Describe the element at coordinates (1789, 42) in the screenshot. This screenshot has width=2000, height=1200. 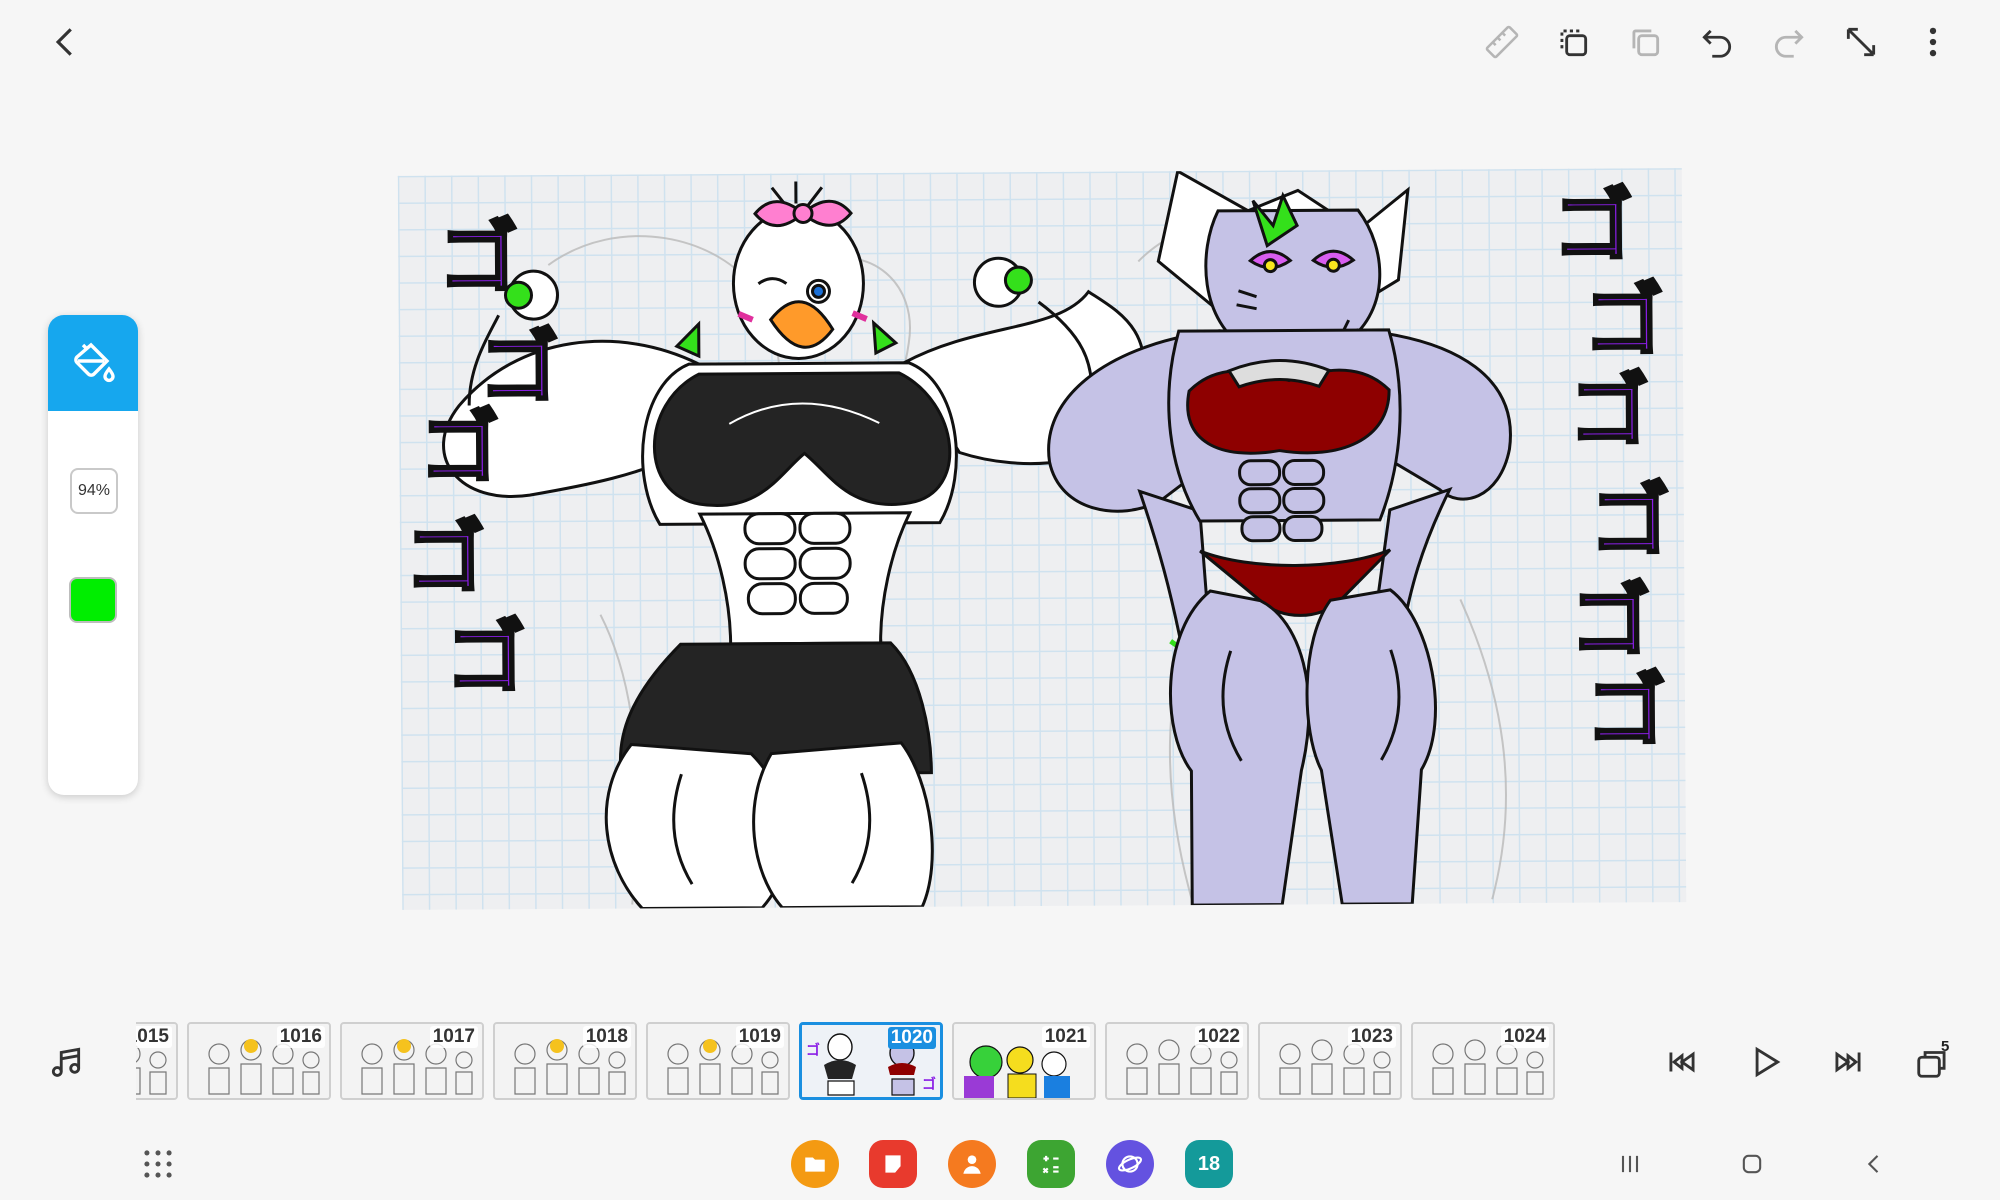
I see `redo-icon` at that location.